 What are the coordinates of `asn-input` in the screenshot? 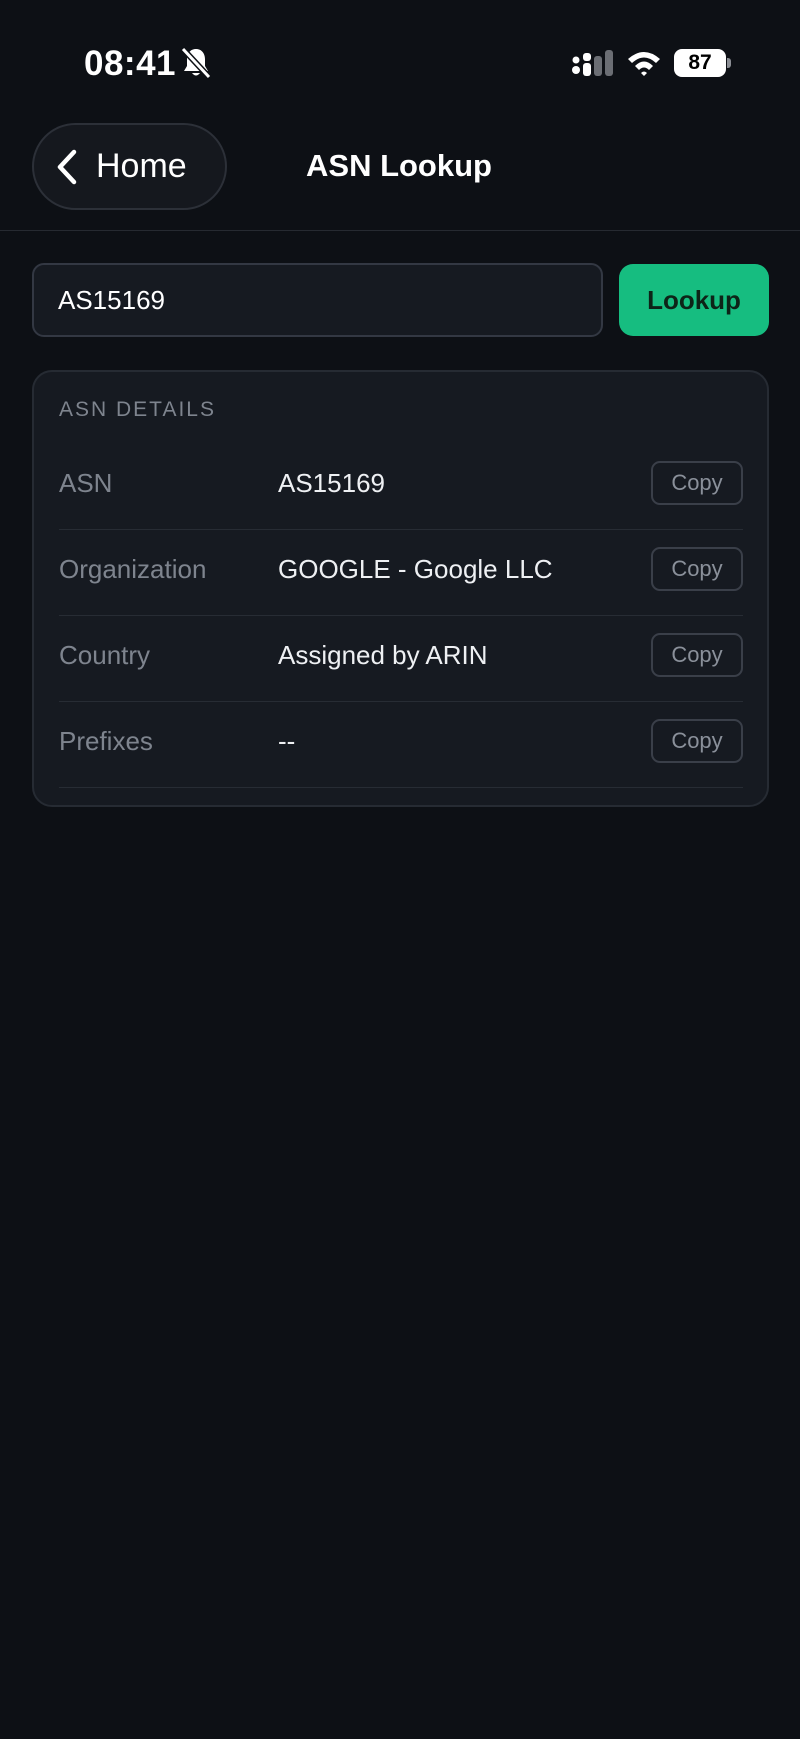 It's located at (317, 300).